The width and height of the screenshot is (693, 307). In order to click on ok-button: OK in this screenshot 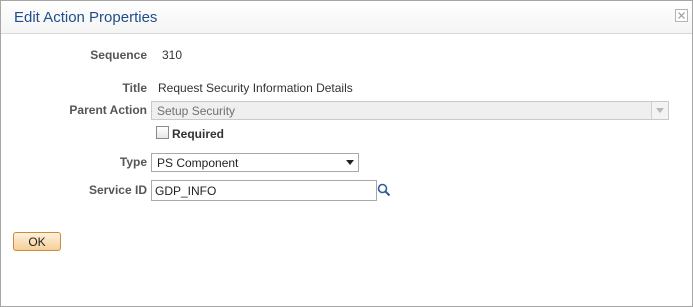, I will do `click(37, 241)`.